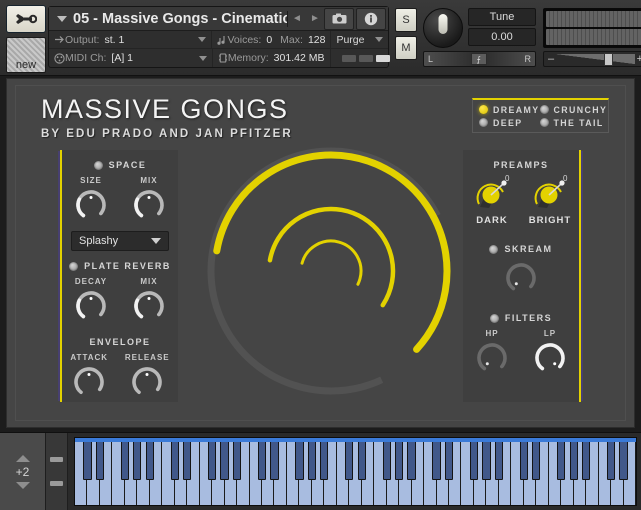  What do you see at coordinates (120, 241) in the screenshot?
I see `space-preset-select: Splashy` at bounding box center [120, 241].